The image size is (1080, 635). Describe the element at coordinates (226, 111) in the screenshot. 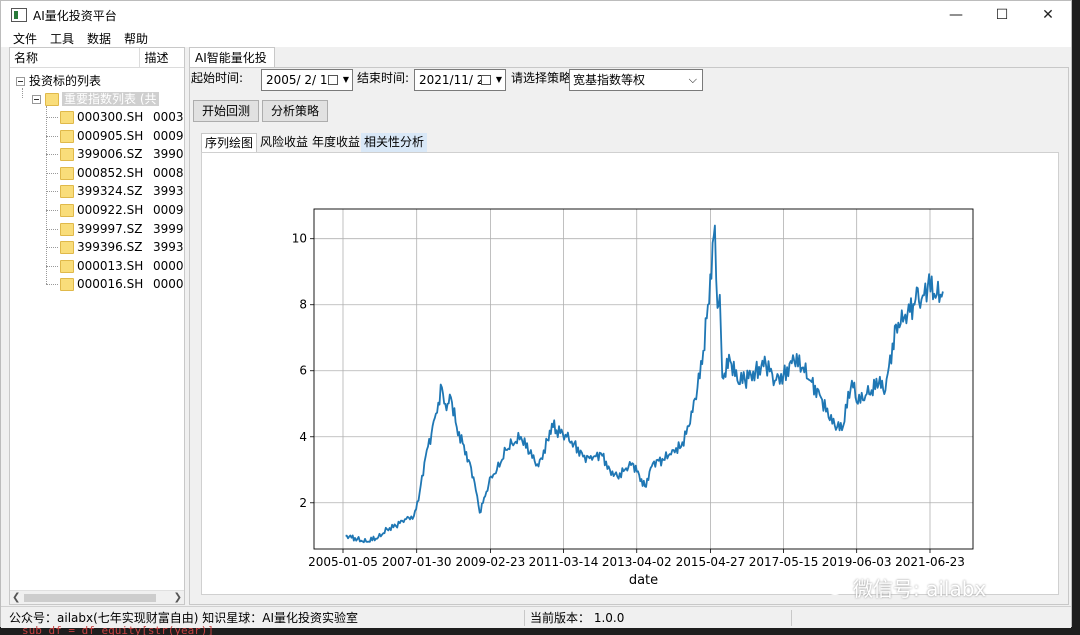

I see `start-backtest-button: 开始回测` at that location.